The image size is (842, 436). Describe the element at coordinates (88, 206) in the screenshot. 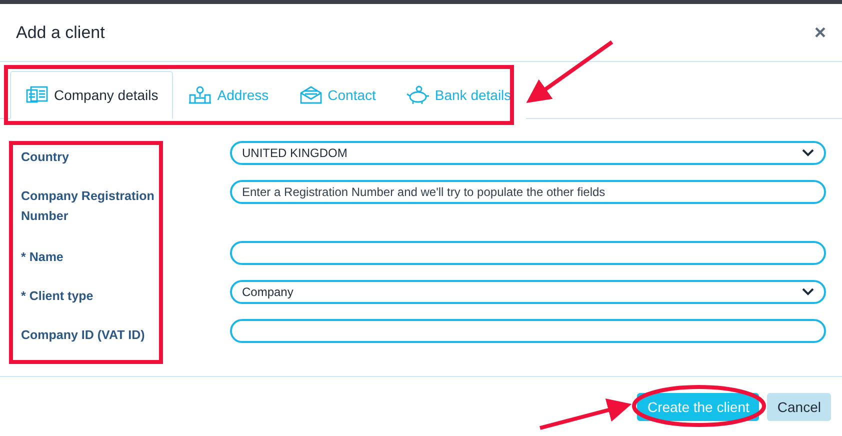

I see `field-label: Company Registration Number` at that location.